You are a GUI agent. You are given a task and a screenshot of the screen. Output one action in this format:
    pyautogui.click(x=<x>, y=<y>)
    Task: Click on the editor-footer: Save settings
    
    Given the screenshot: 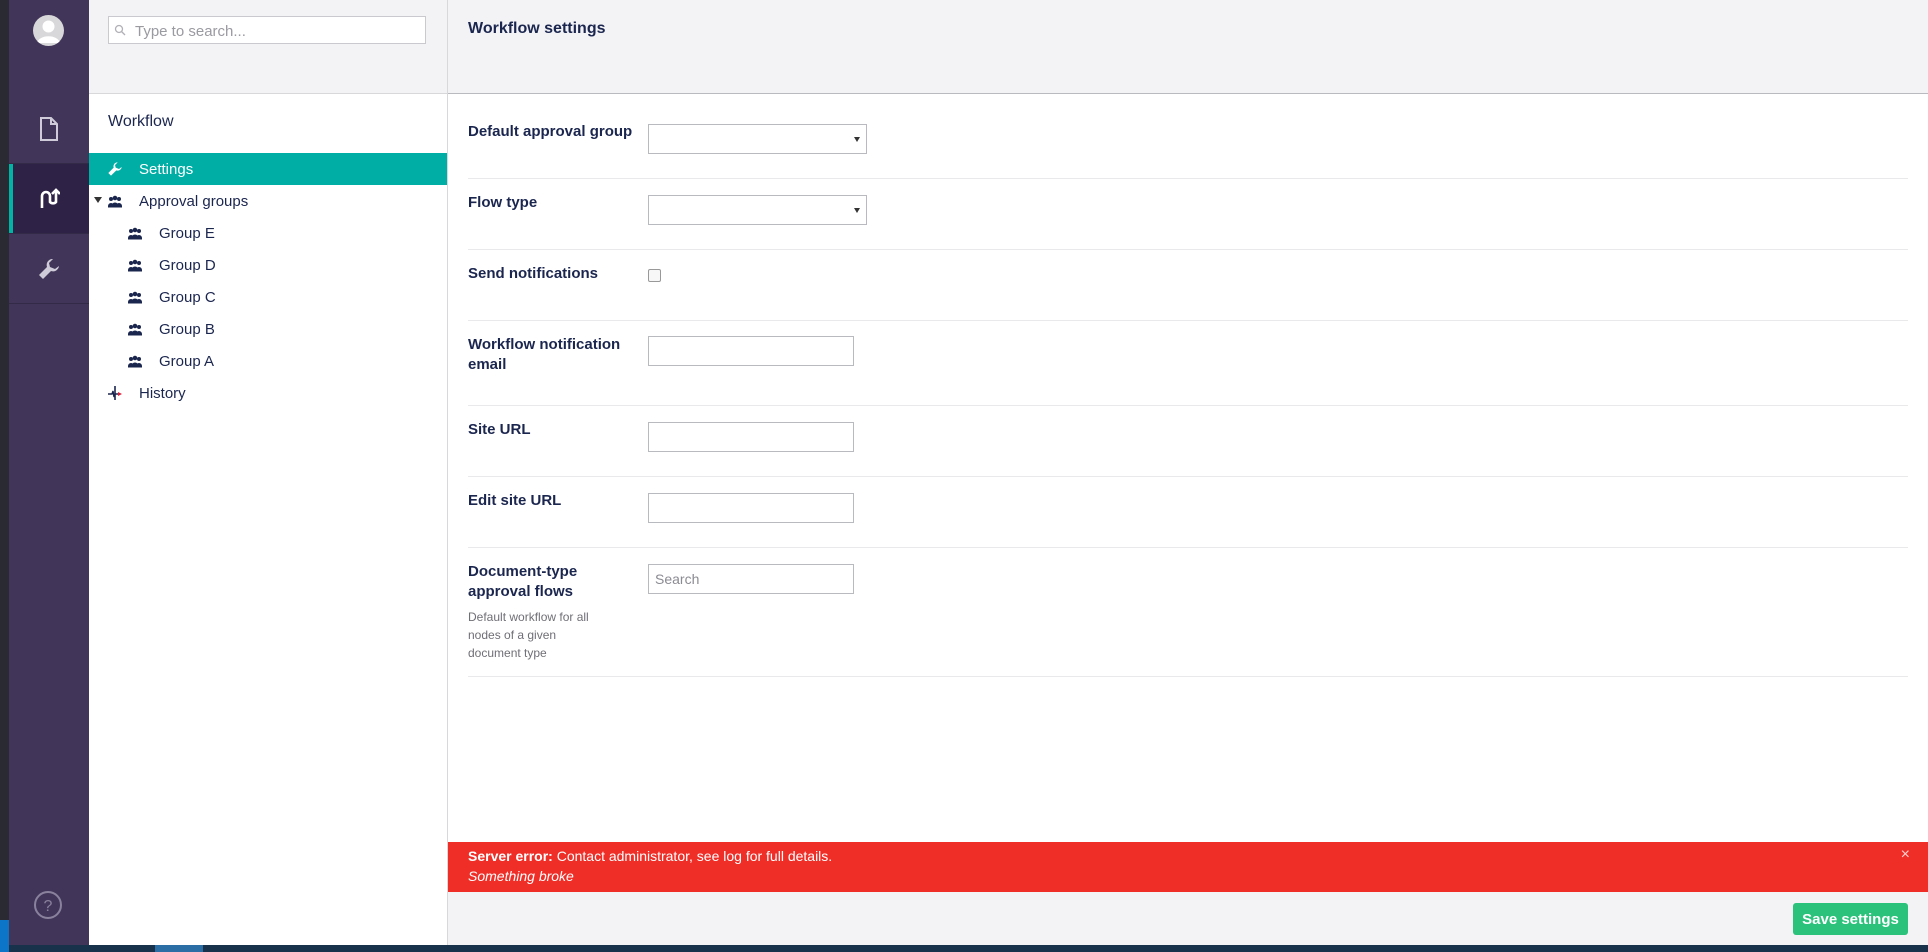 What is the action you would take?
    pyautogui.click(x=1188, y=918)
    